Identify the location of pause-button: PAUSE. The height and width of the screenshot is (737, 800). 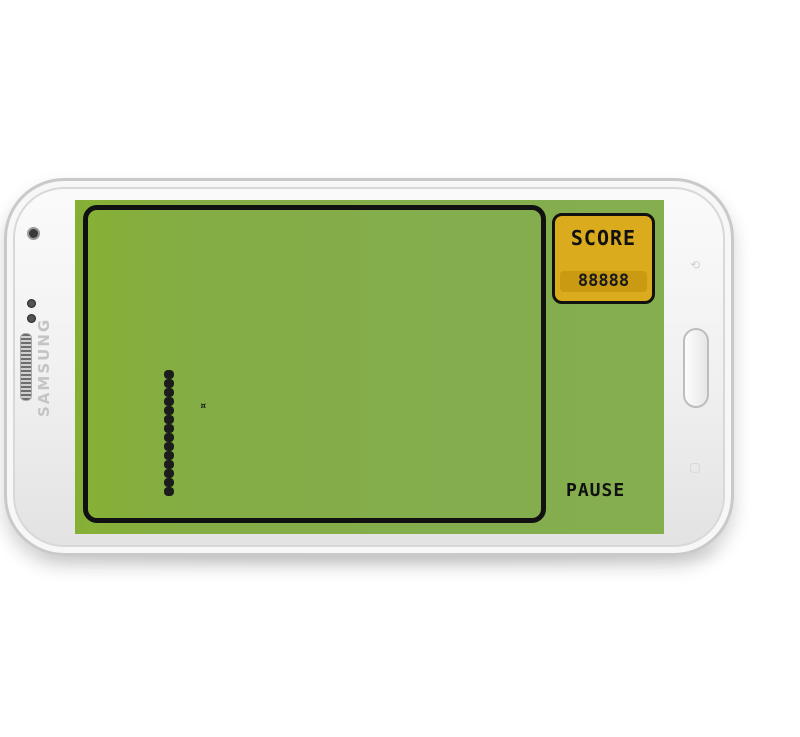
(611, 491).